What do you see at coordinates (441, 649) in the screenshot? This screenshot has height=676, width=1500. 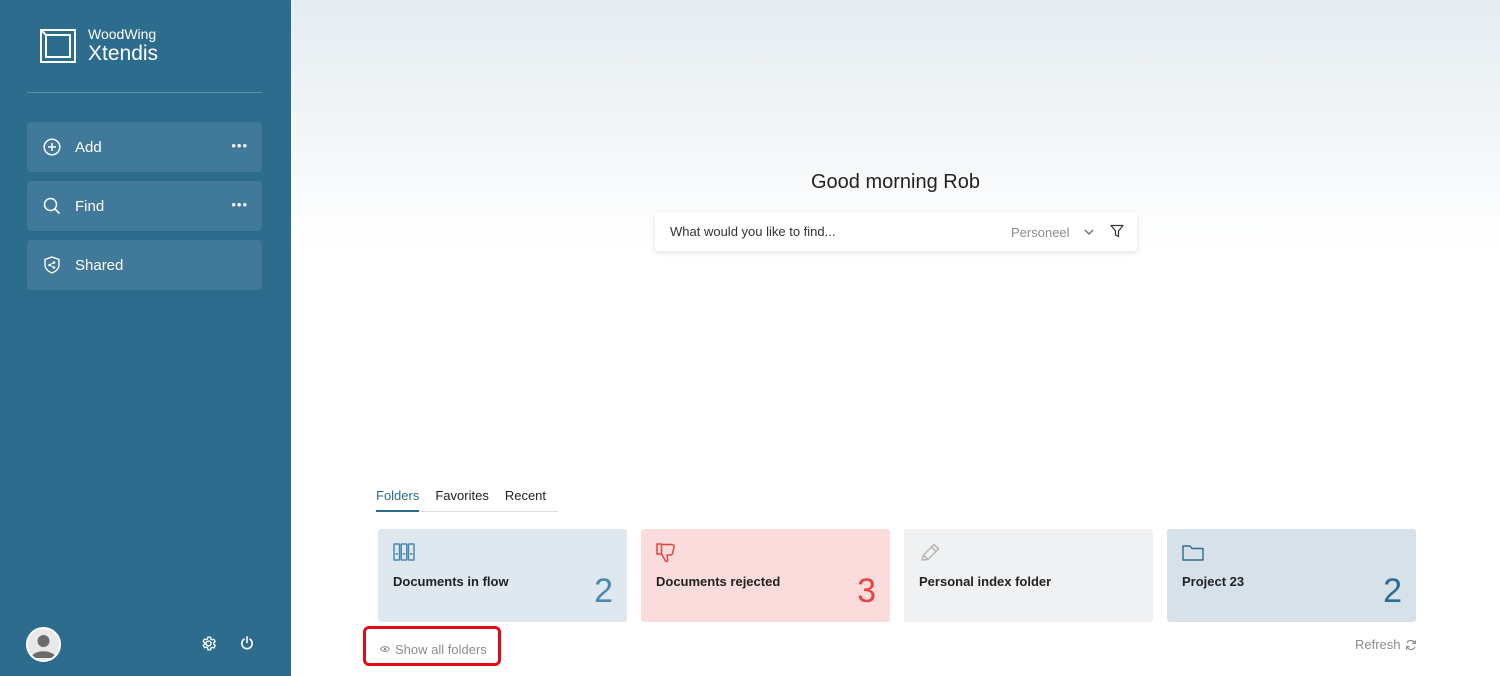 I see `show-all-folders-label: Show all folders` at bounding box center [441, 649].